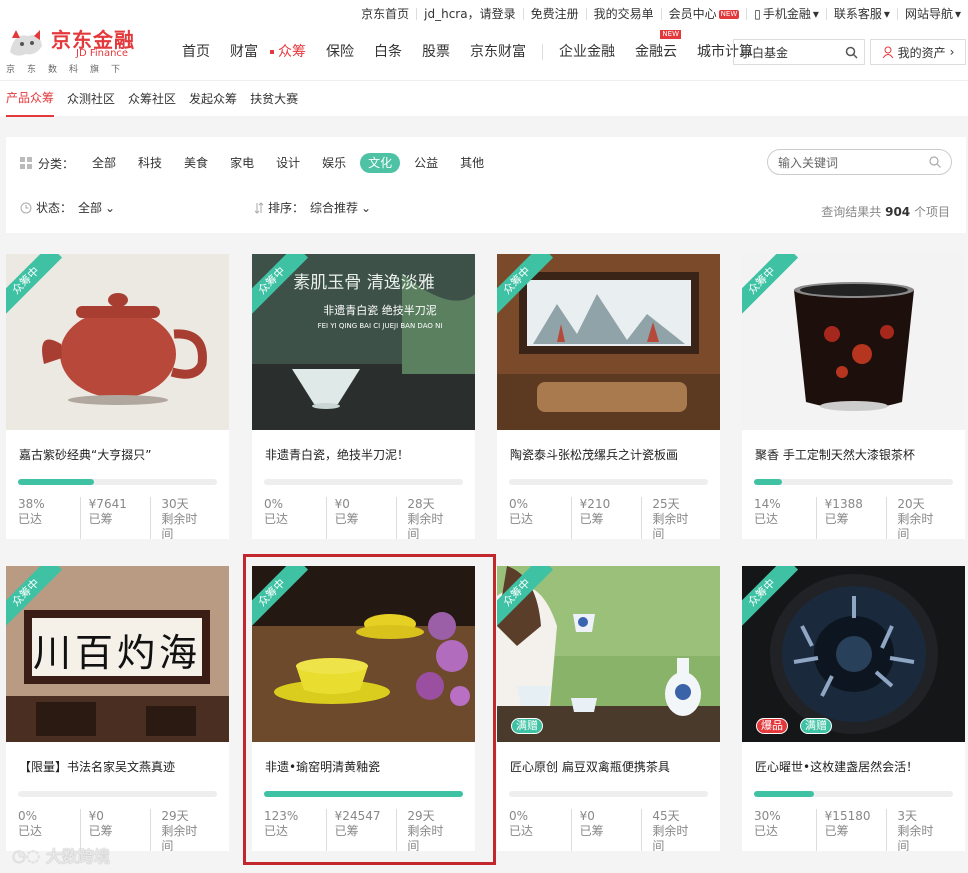  I want to click on topbar-mobile-link: ▯ 手机金融 ▾, so click(786, 14).